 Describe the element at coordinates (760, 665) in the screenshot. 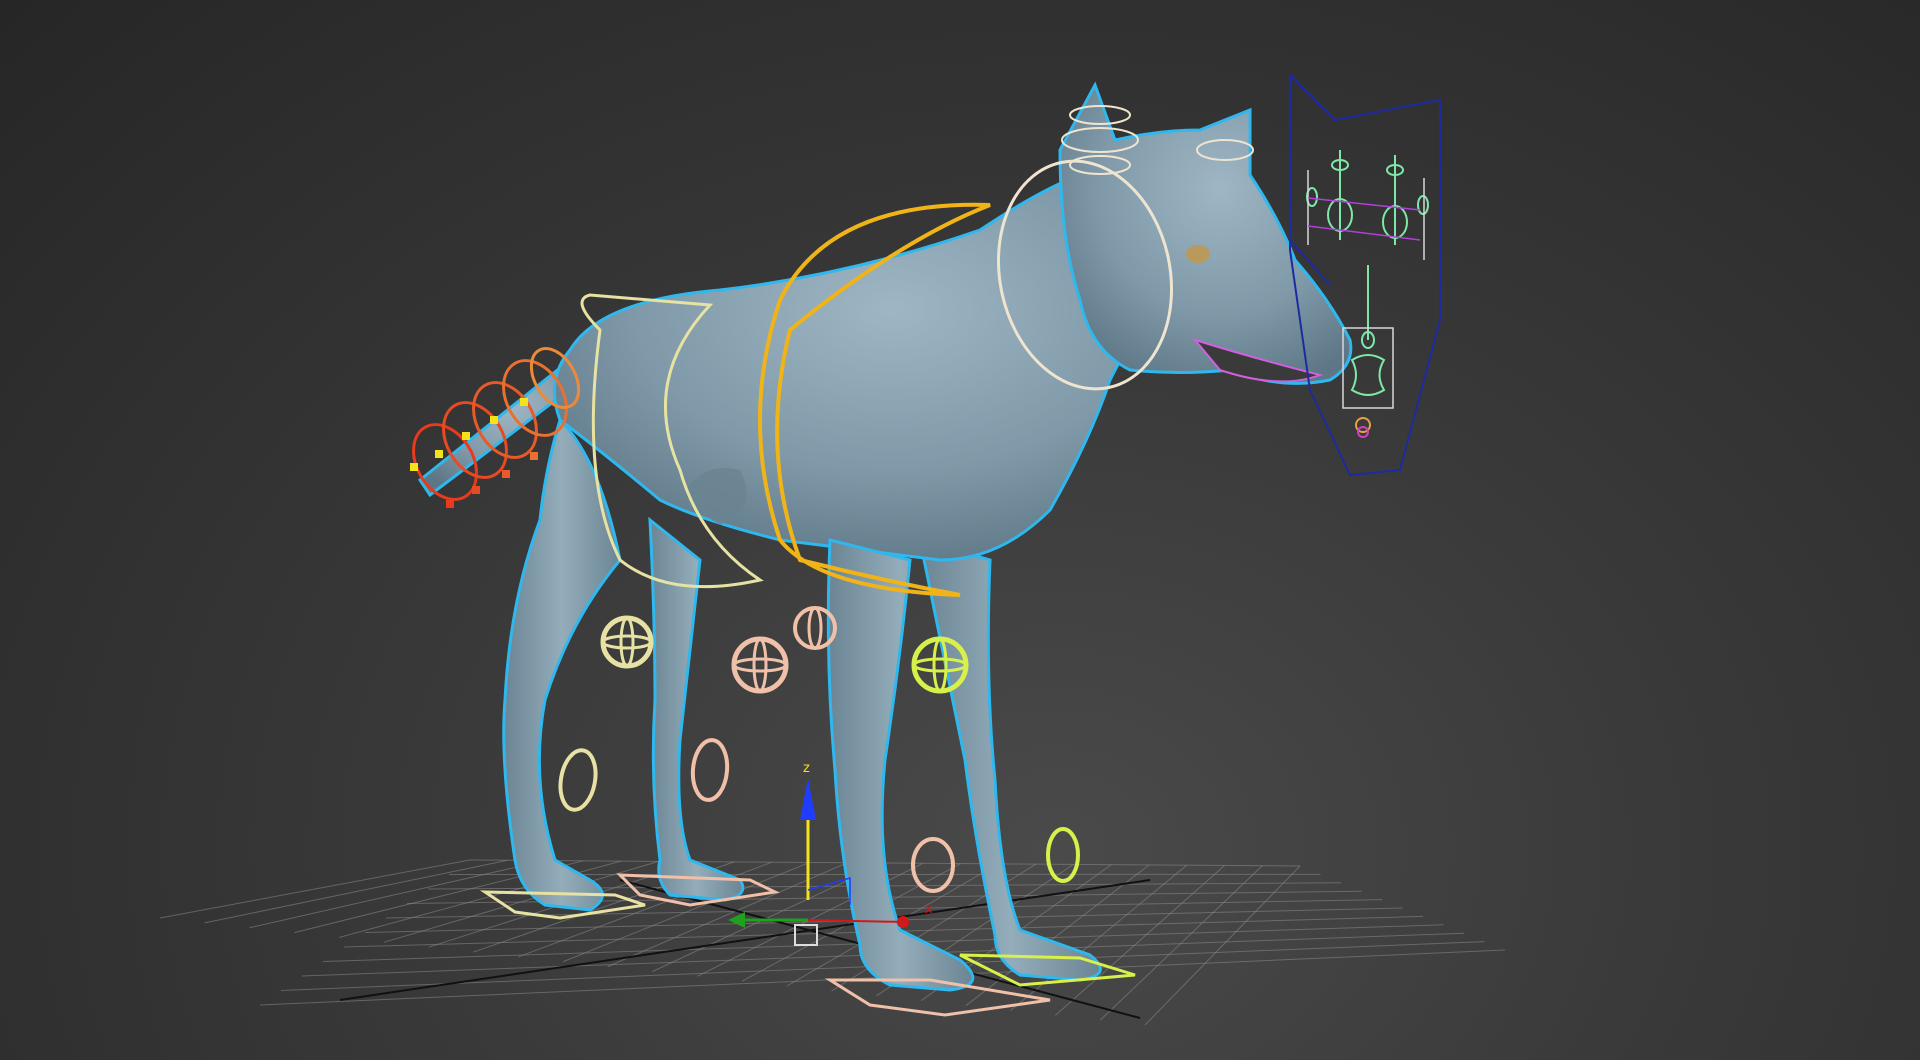

I see `leg-knee-control-rear-right` at that location.